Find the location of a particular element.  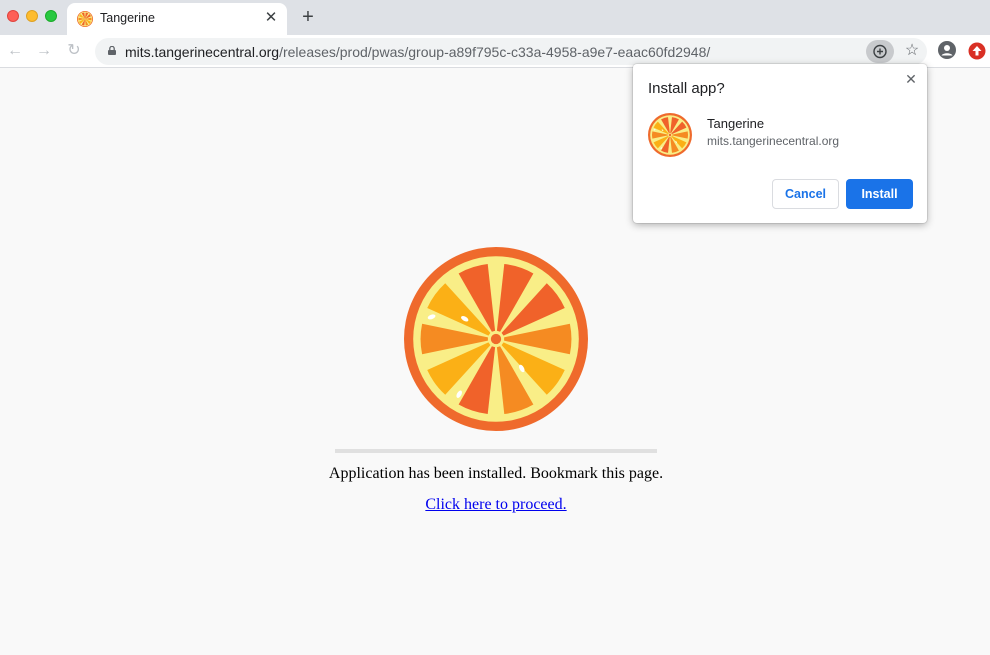

back-arrow-icon: ← is located at coordinates (15, 51).